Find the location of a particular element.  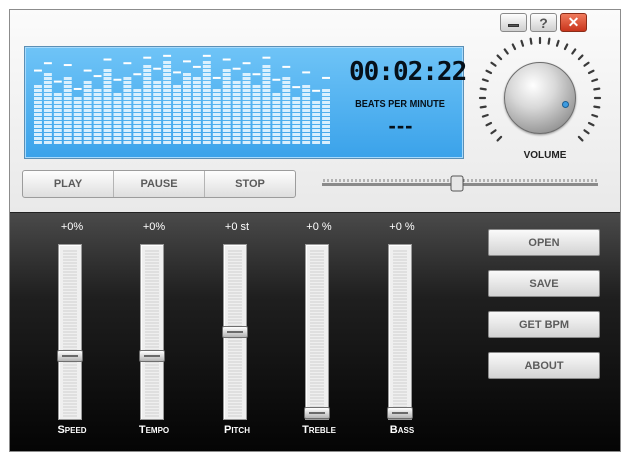

help-button: ? is located at coordinates (543, 22).